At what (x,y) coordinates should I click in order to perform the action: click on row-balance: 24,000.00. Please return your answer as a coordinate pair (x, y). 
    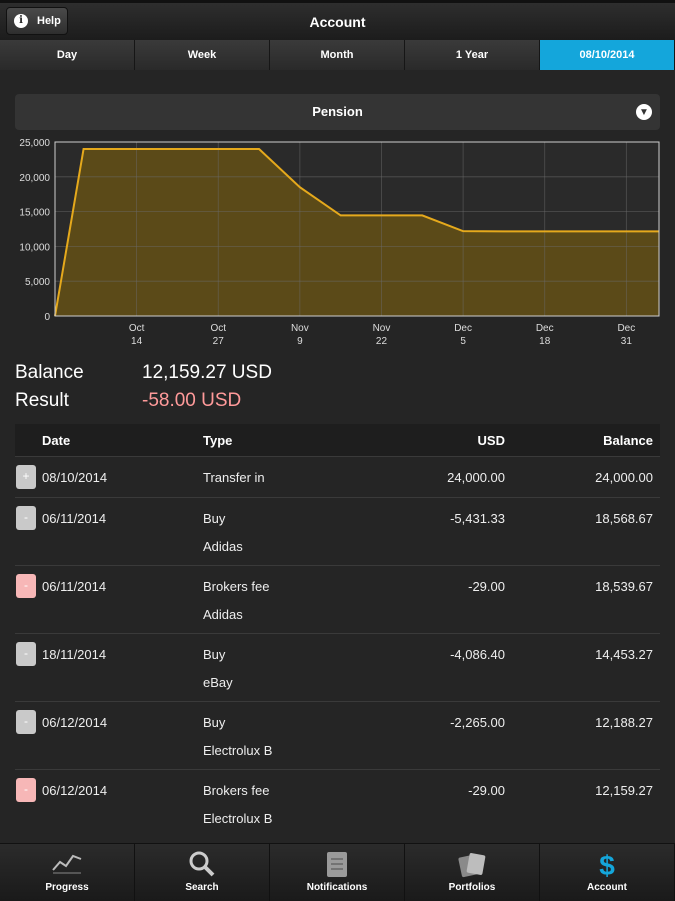
    Looking at the image, I should click on (624, 477).